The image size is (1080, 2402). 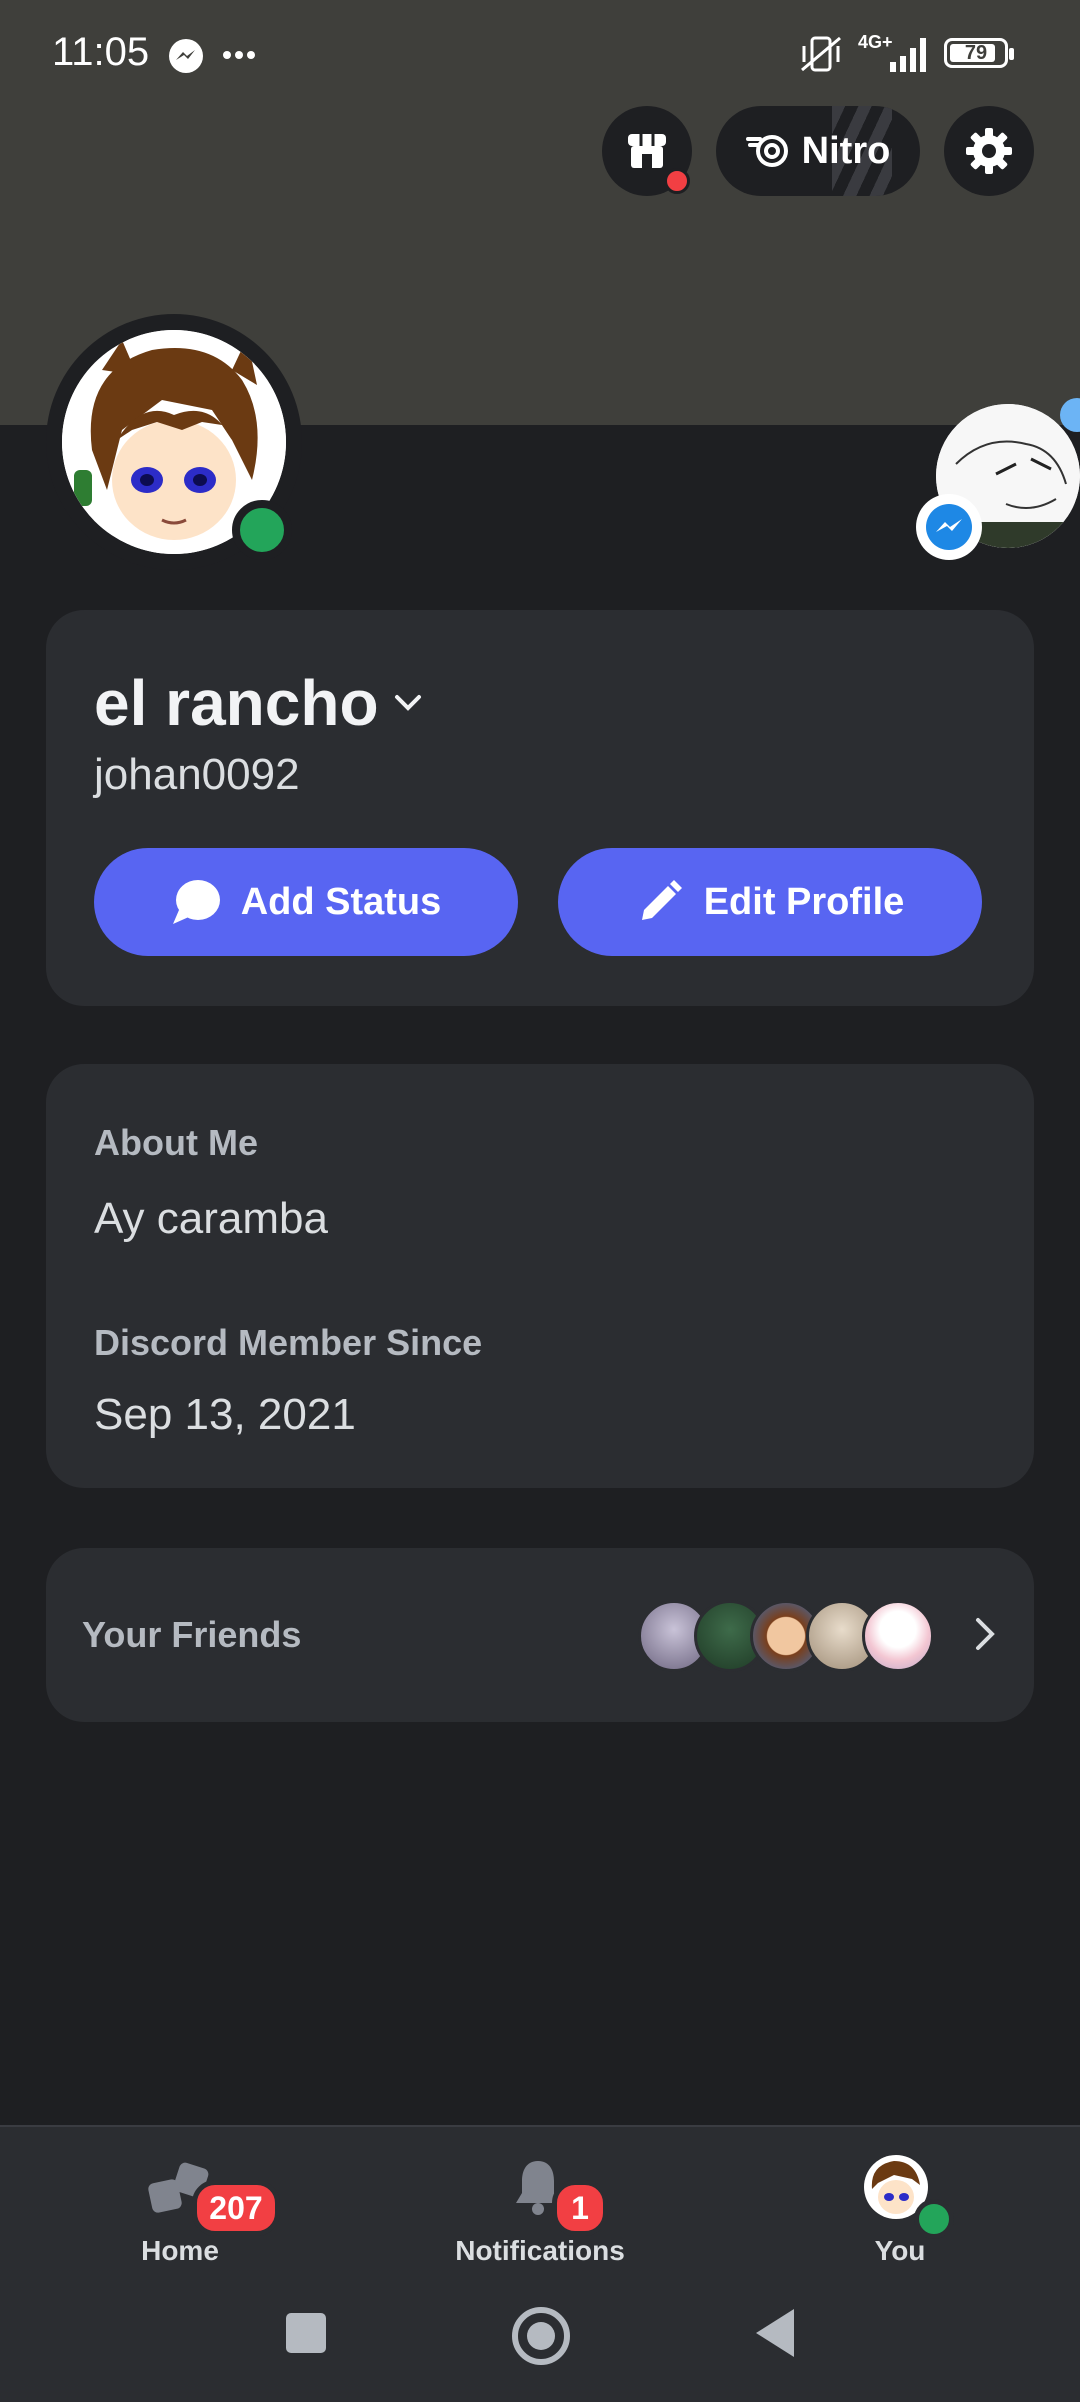 I want to click on nav-notifications-label: Notifications, so click(x=540, y=2250).